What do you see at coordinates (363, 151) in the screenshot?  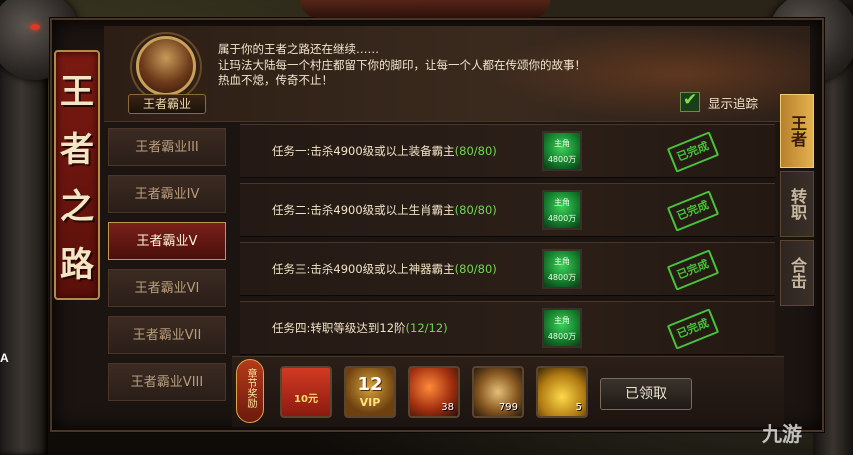 I see `task-description: 任务一:击杀4900级或以上装备霸主` at bounding box center [363, 151].